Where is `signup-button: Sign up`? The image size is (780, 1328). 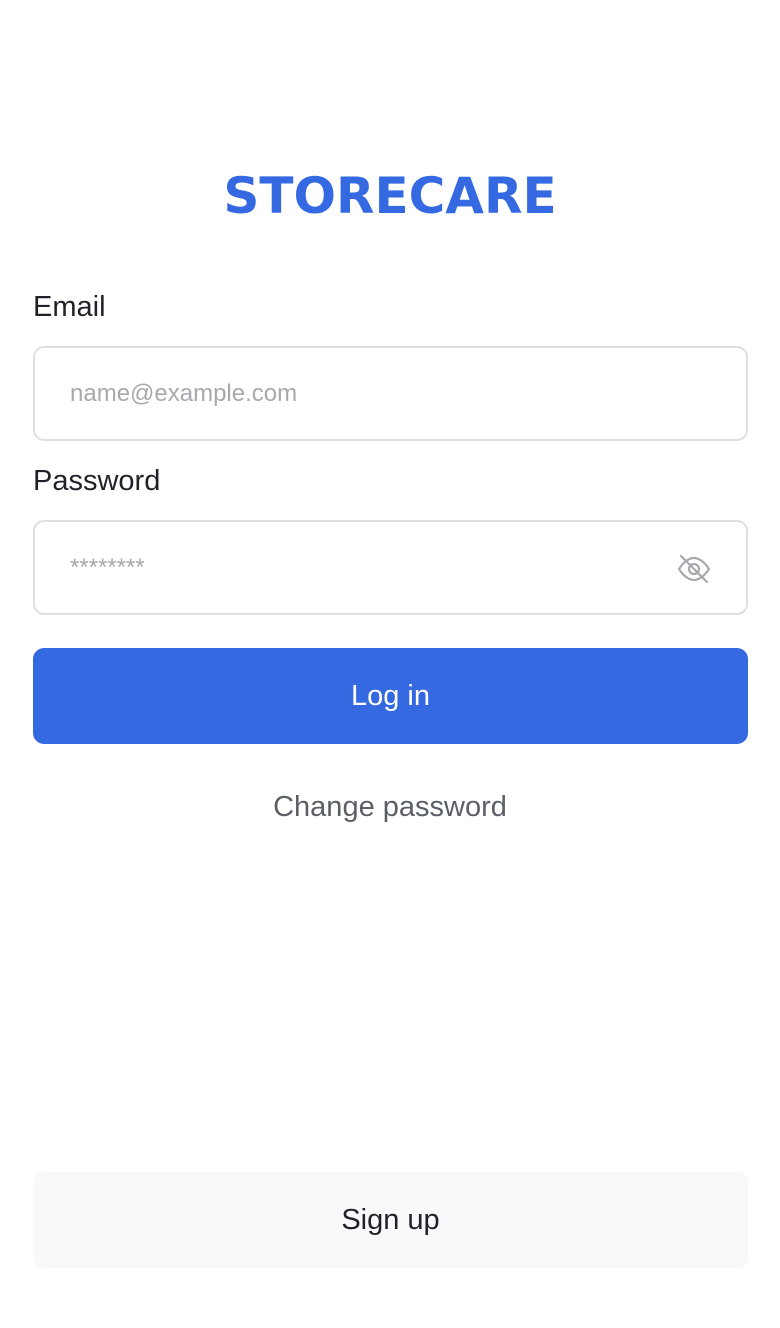 signup-button: Sign up is located at coordinates (390, 1220).